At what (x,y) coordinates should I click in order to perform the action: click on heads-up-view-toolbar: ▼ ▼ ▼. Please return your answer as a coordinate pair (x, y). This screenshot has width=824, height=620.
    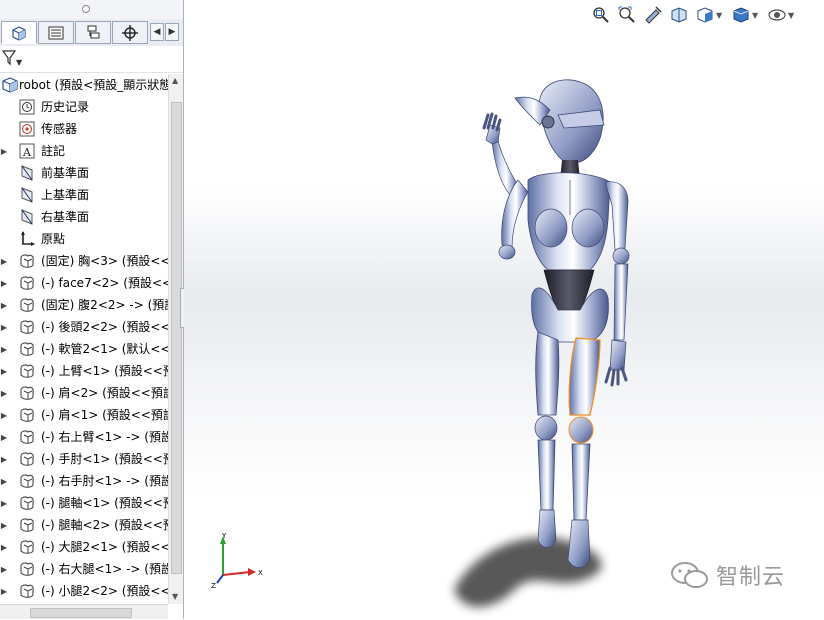
    Looking at the image, I should click on (707, 15).